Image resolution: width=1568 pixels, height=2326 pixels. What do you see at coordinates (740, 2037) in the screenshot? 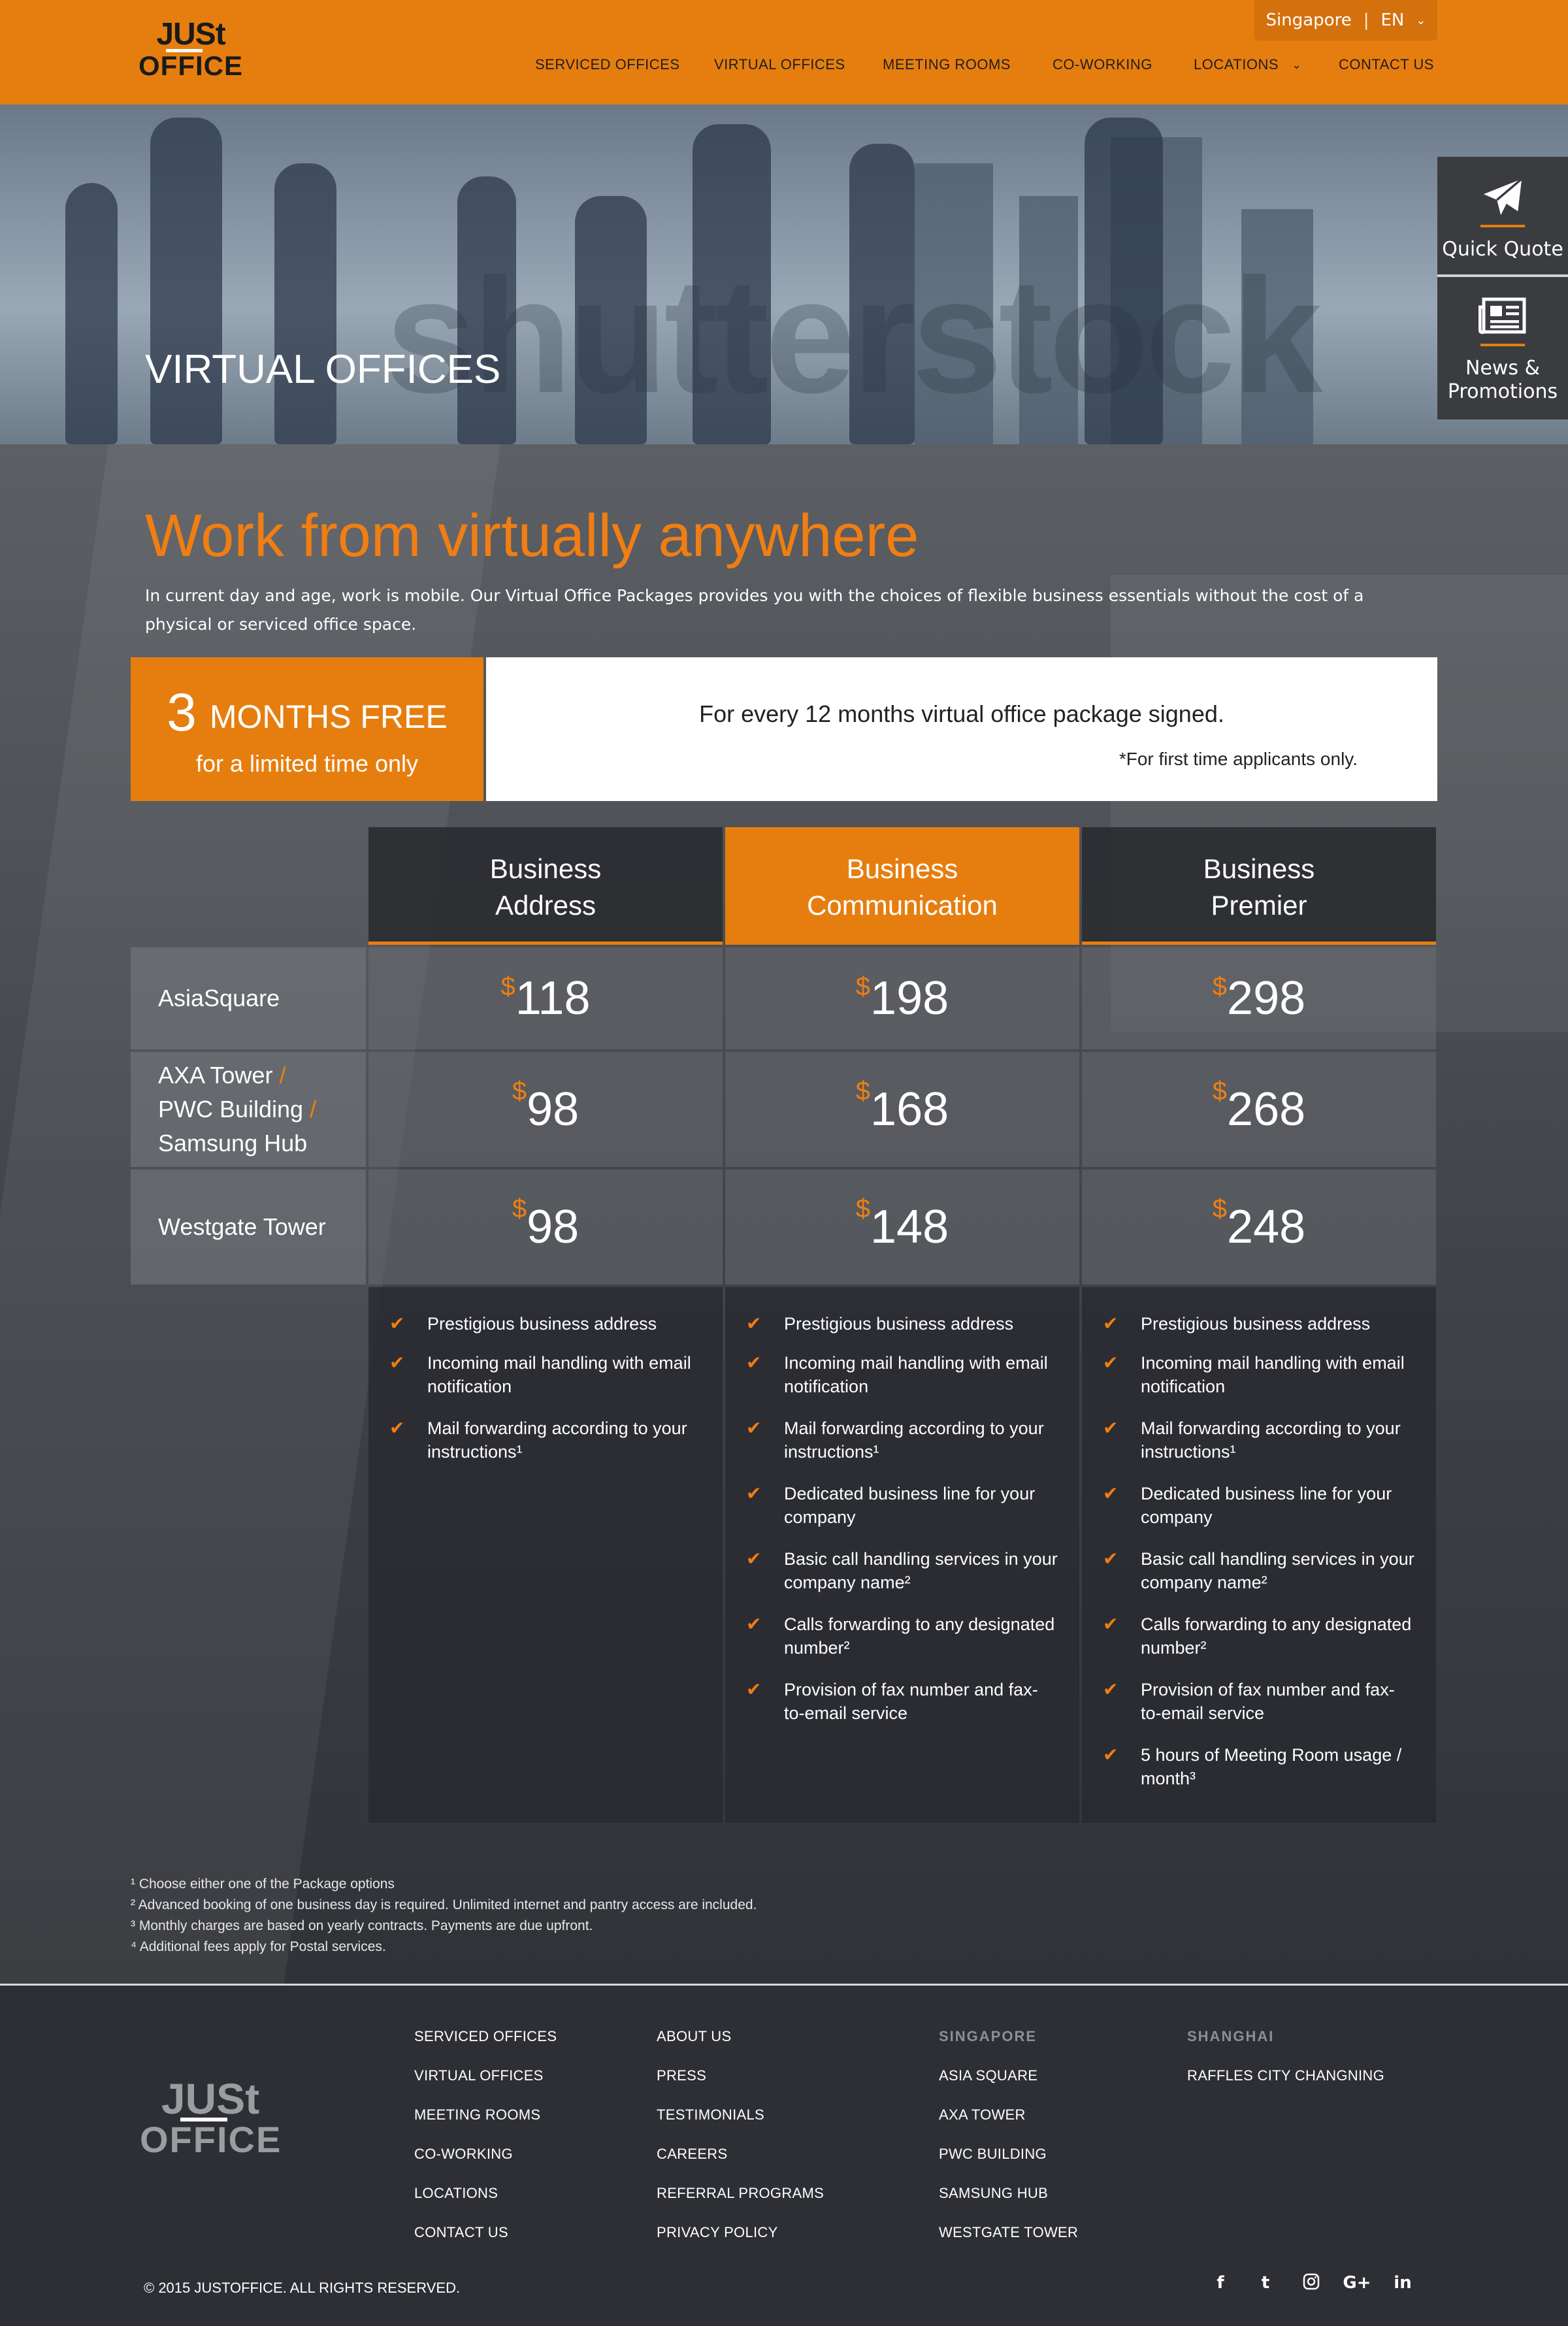
I see `footer-link: ABOUT US` at bounding box center [740, 2037].